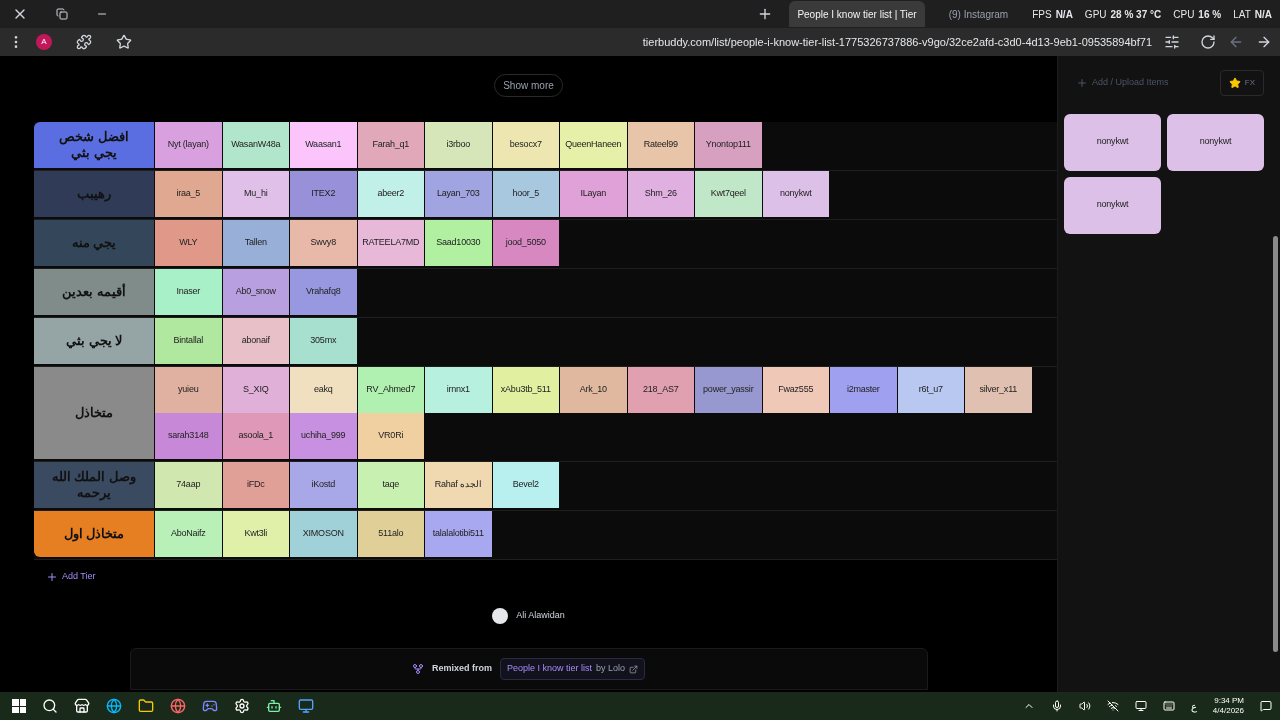 Image resolution: width=1280 pixels, height=720 pixels. What do you see at coordinates (390, 145) in the screenshot?
I see `tier-item: Farah_q1` at bounding box center [390, 145].